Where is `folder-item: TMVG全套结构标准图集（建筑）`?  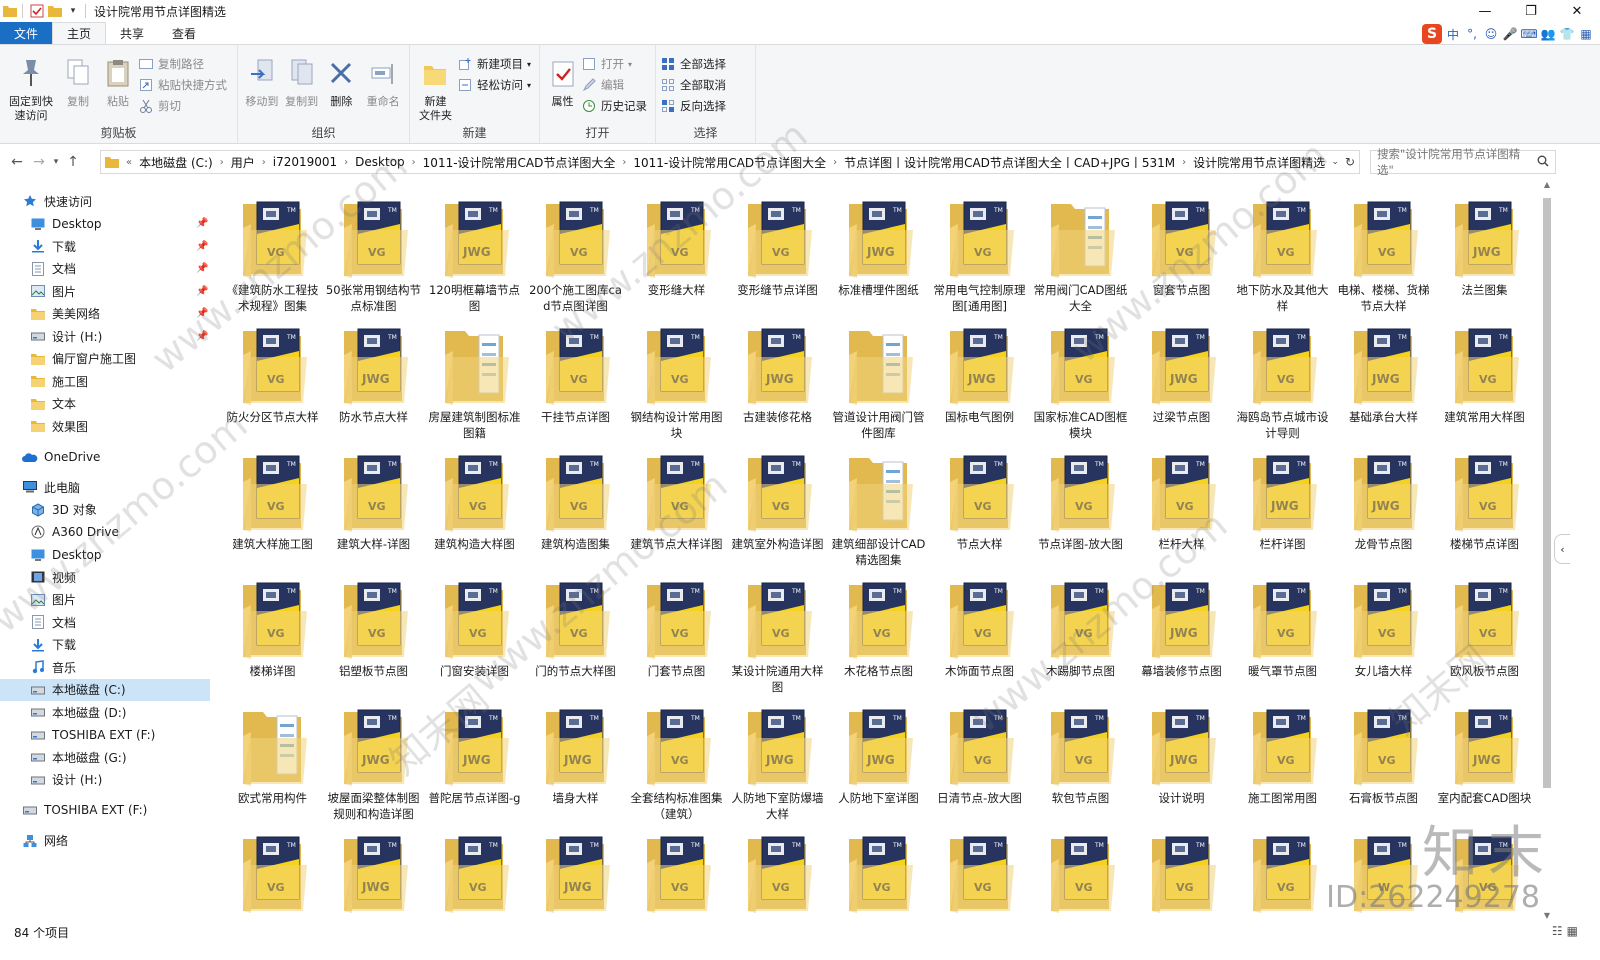 folder-item: TMVG全套结构标准图集（建筑） is located at coordinates (676, 761).